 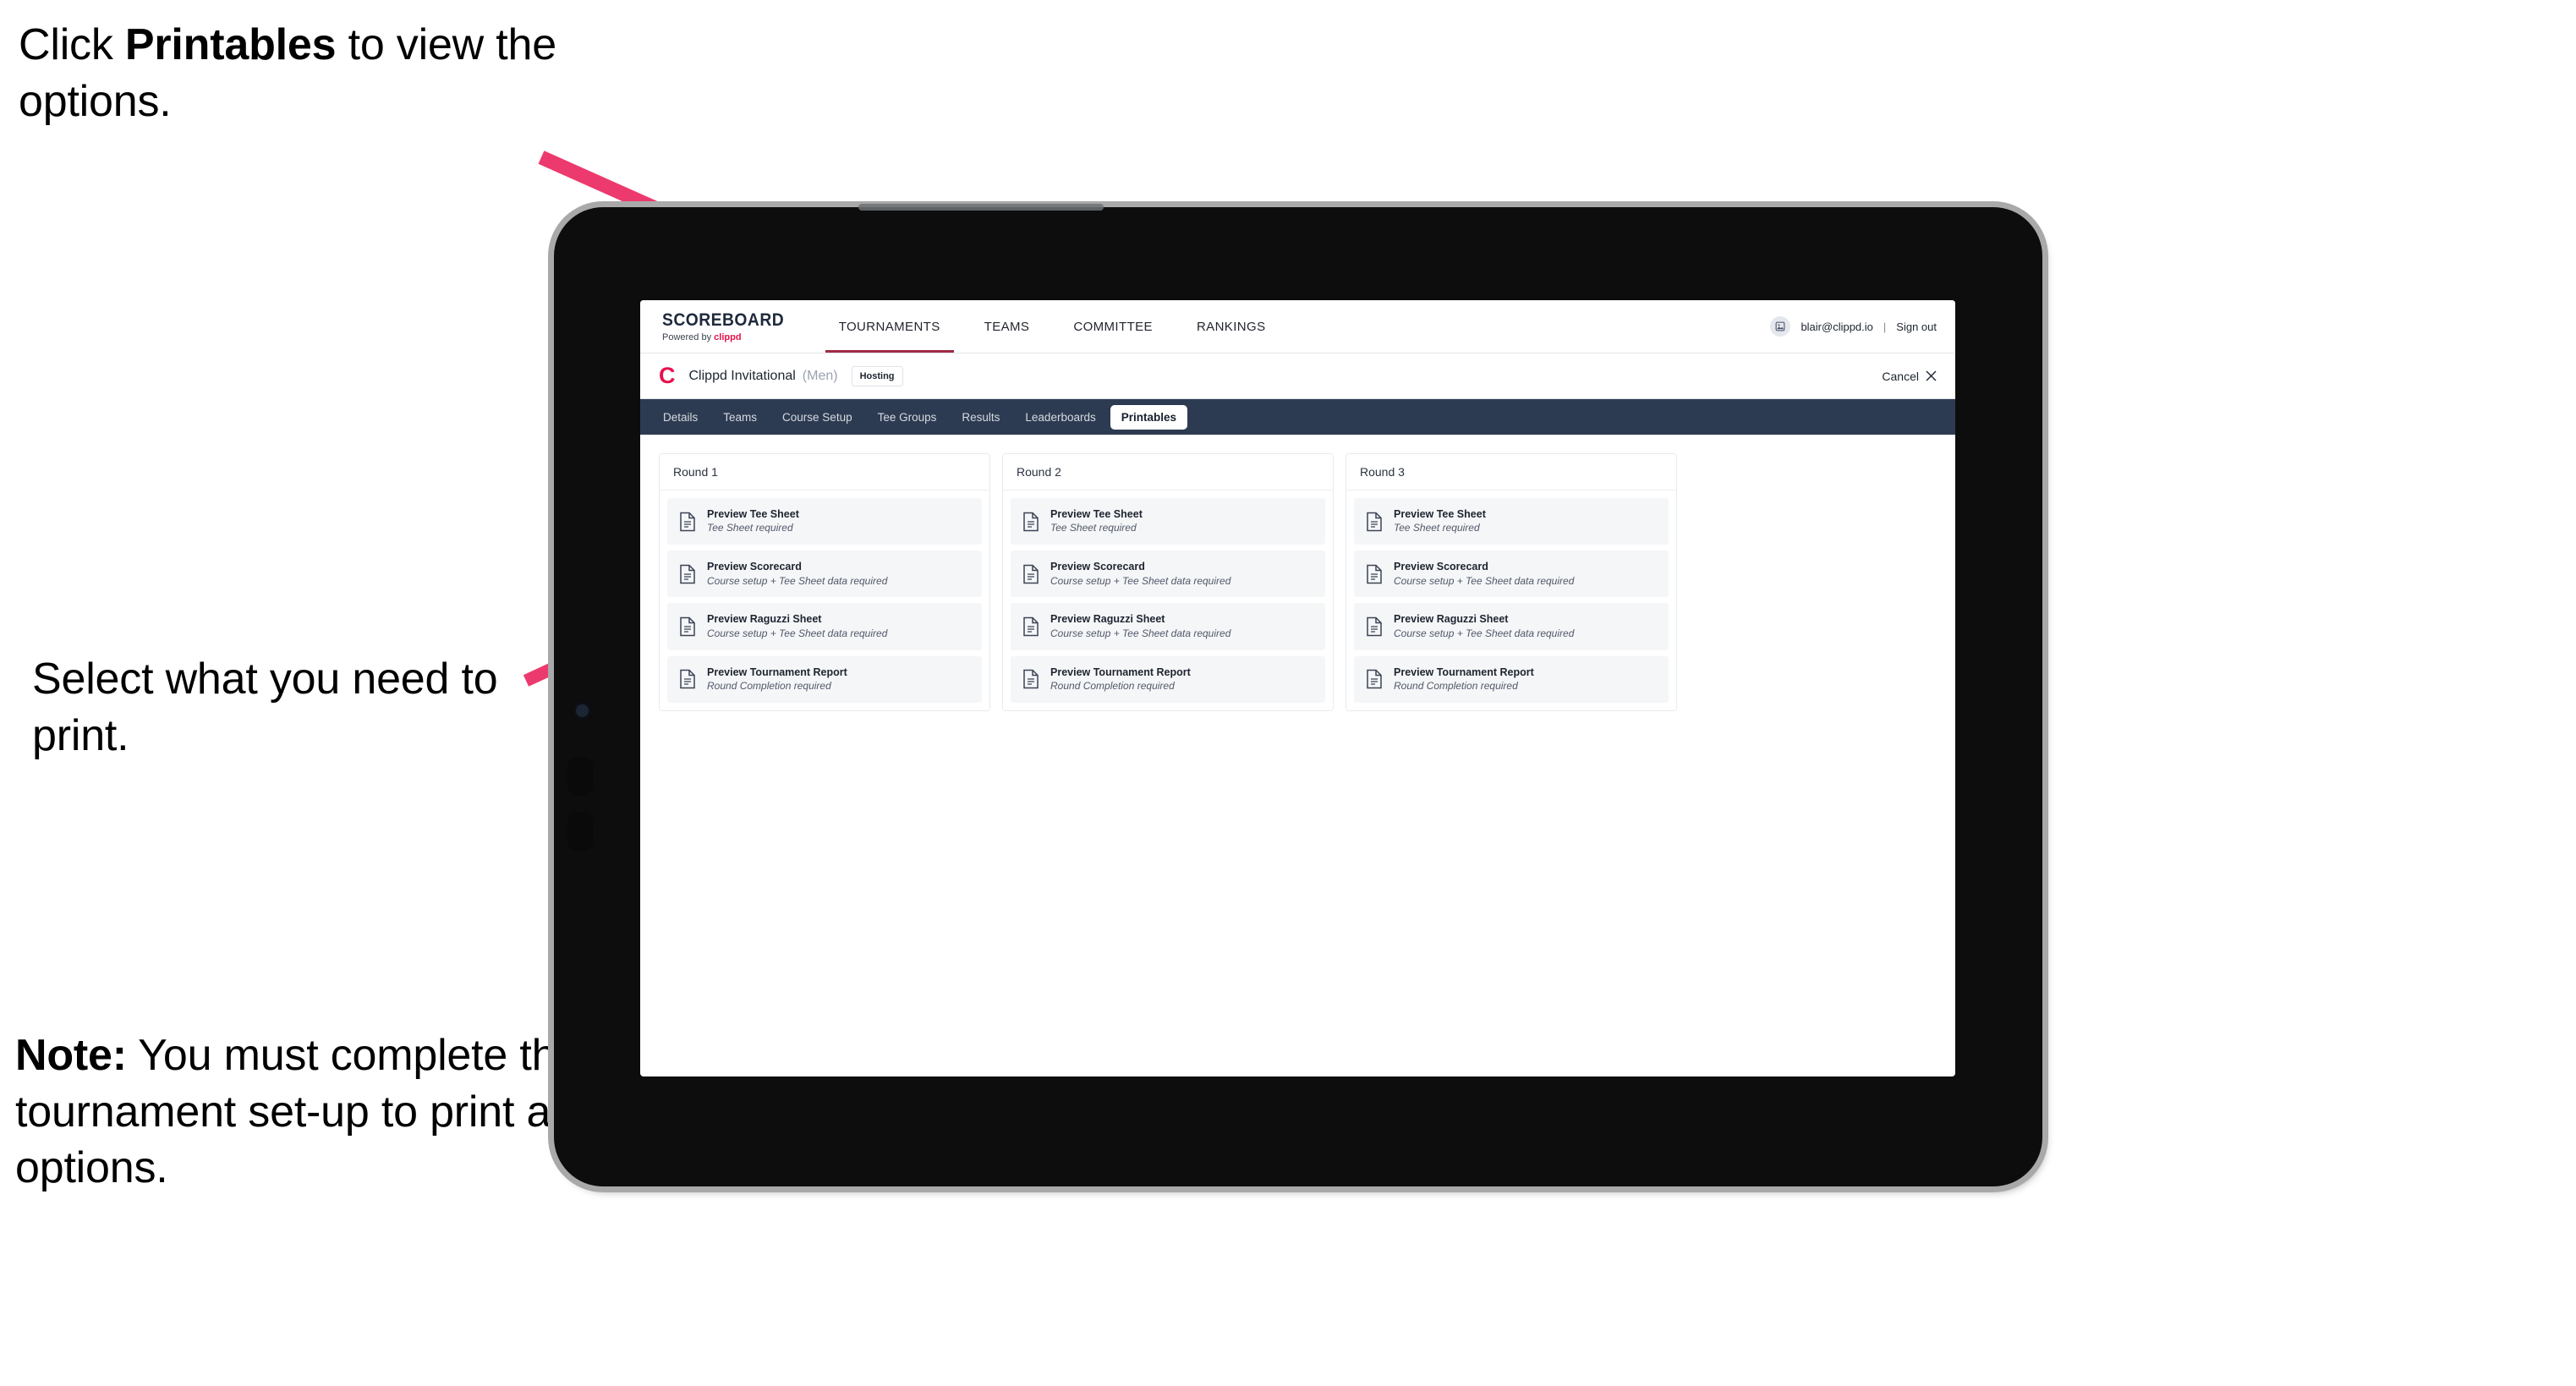 I want to click on primary-navigation: TOURNAMENTS TEAMS COMMITTEE RANKINGS, so click(x=1052, y=326).